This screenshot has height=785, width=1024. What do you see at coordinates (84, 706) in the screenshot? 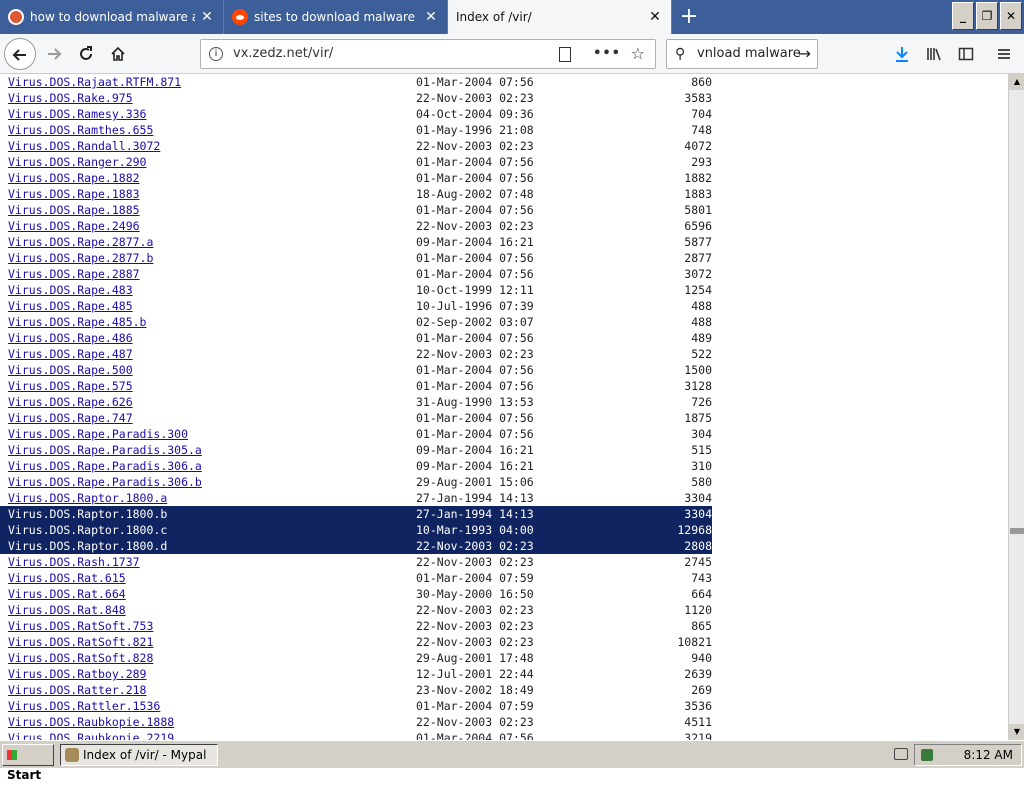
I see `file-link: Virus.DOS.Rattler.1536` at bounding box center [84, 706].